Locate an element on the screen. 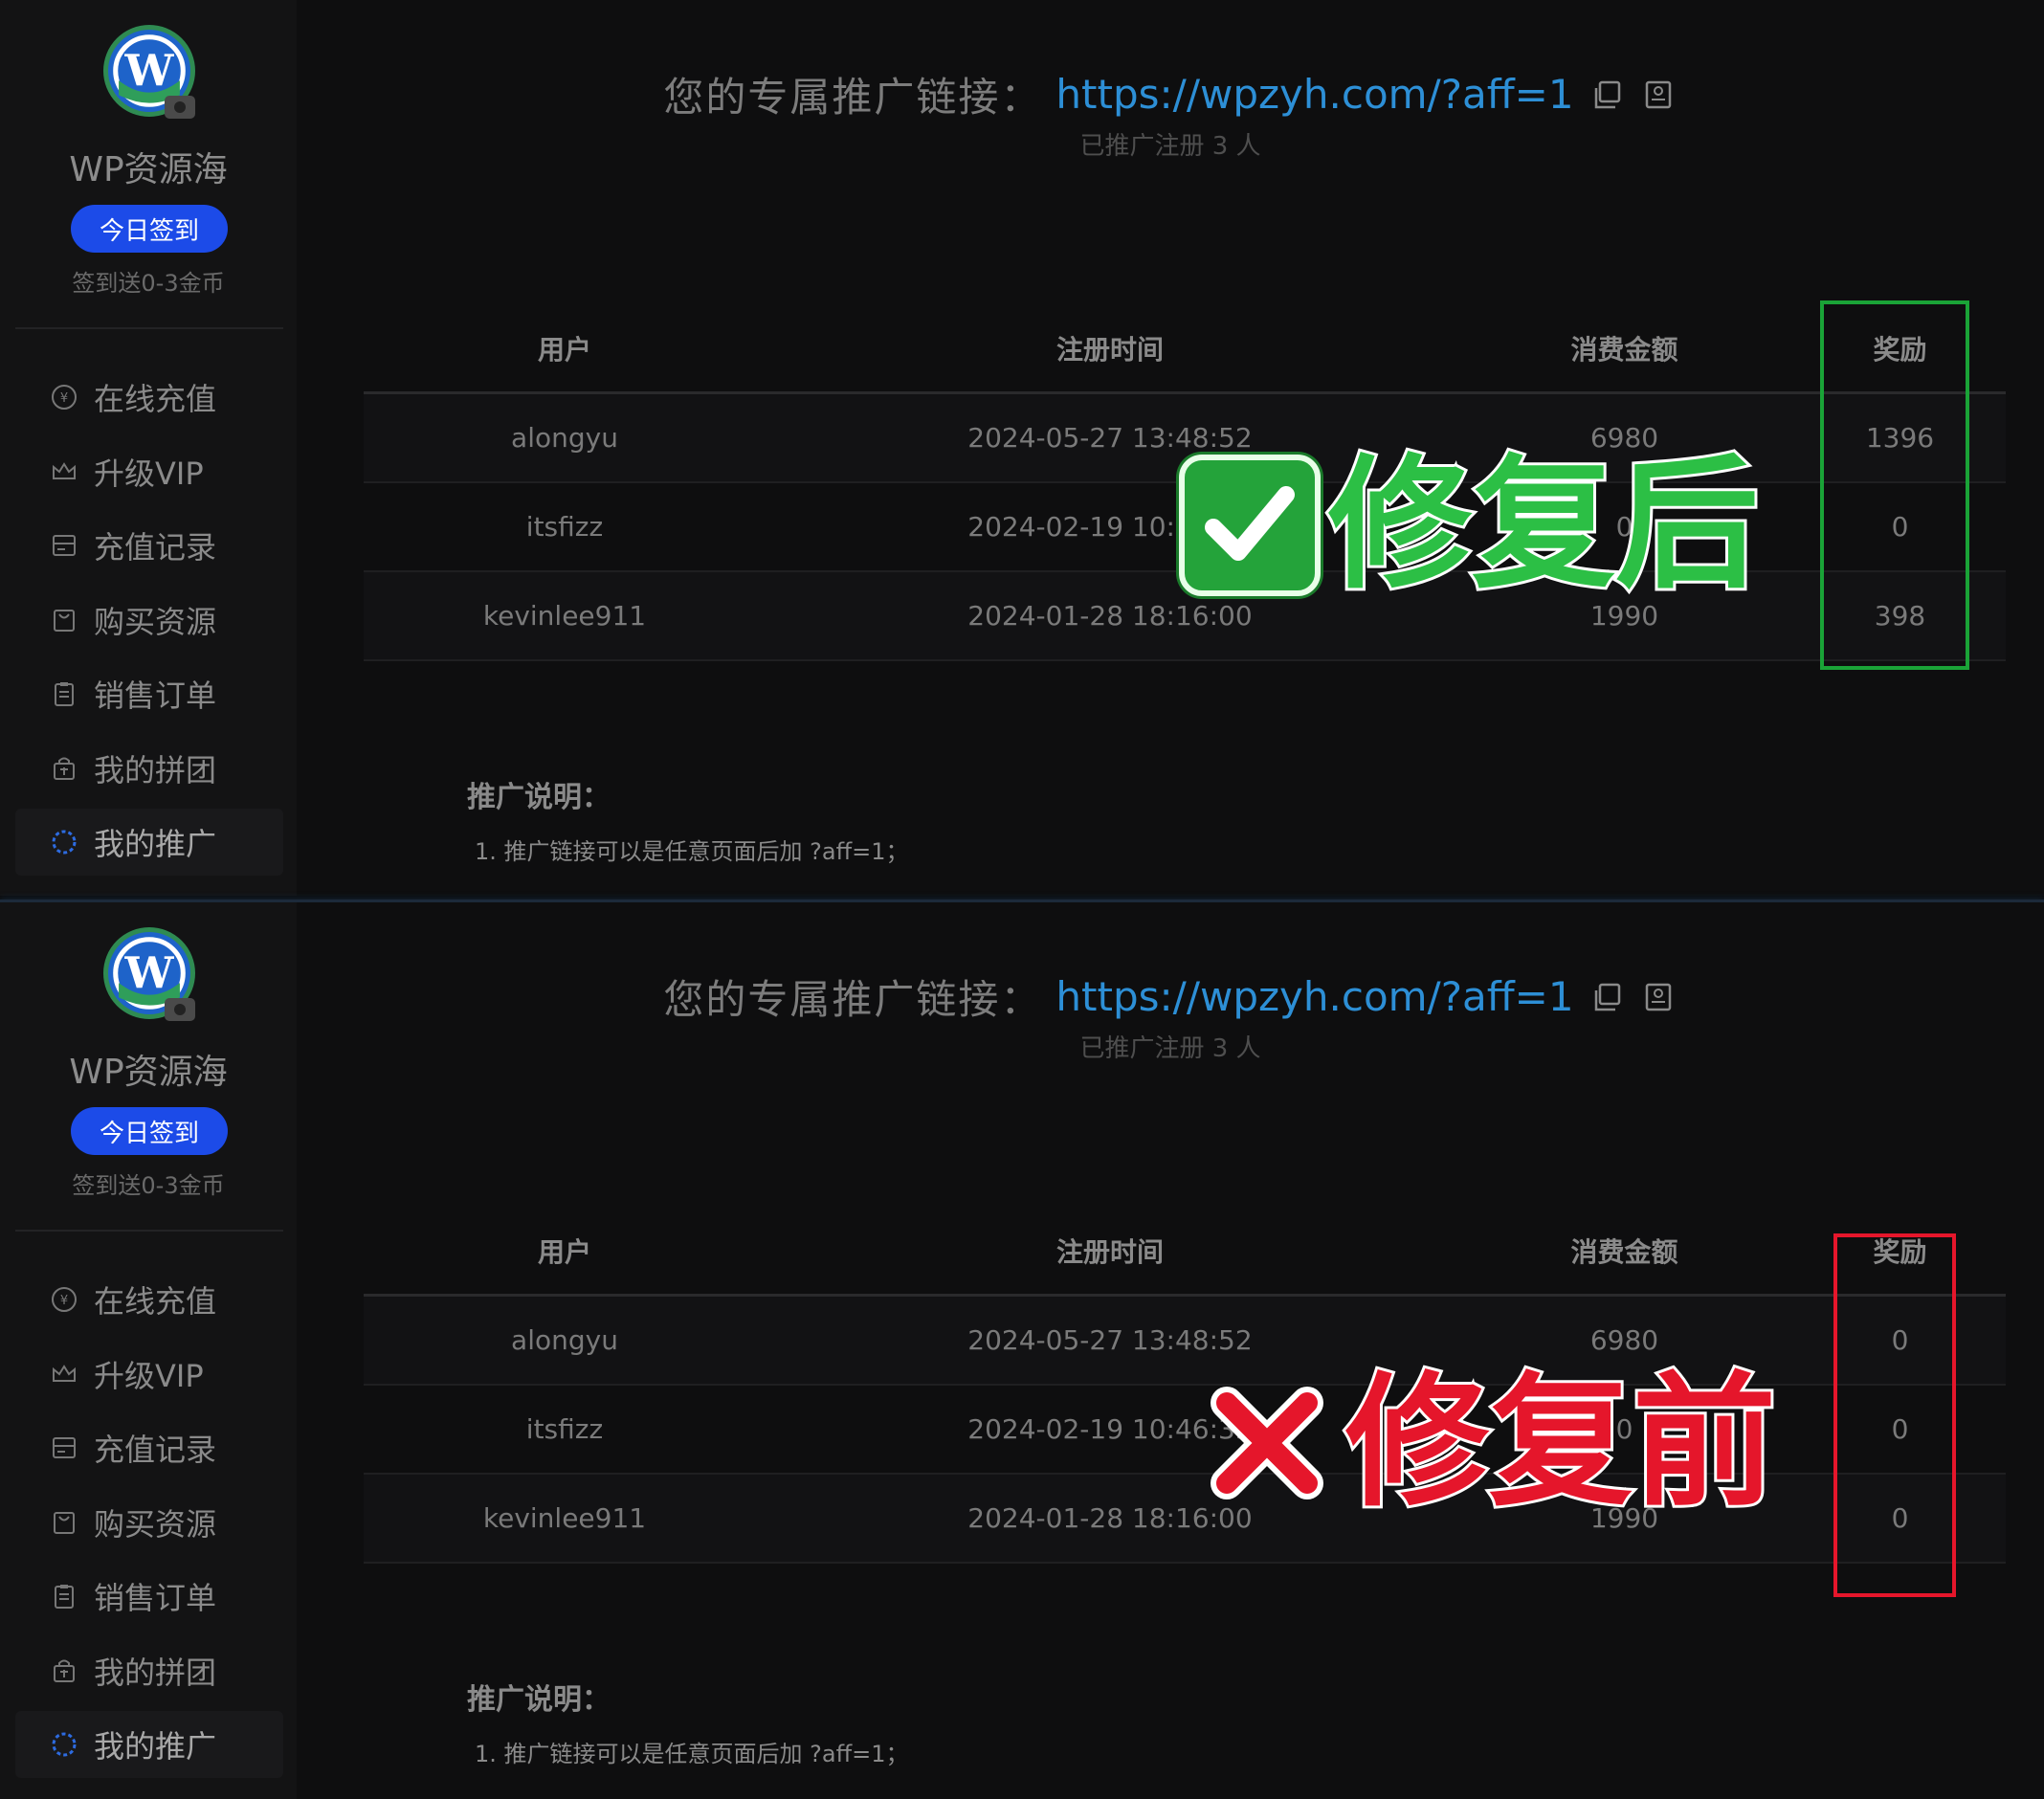 The image size is (2044, 1799). after-fix-label: 修复后 is located at coordinates (1544, 526).